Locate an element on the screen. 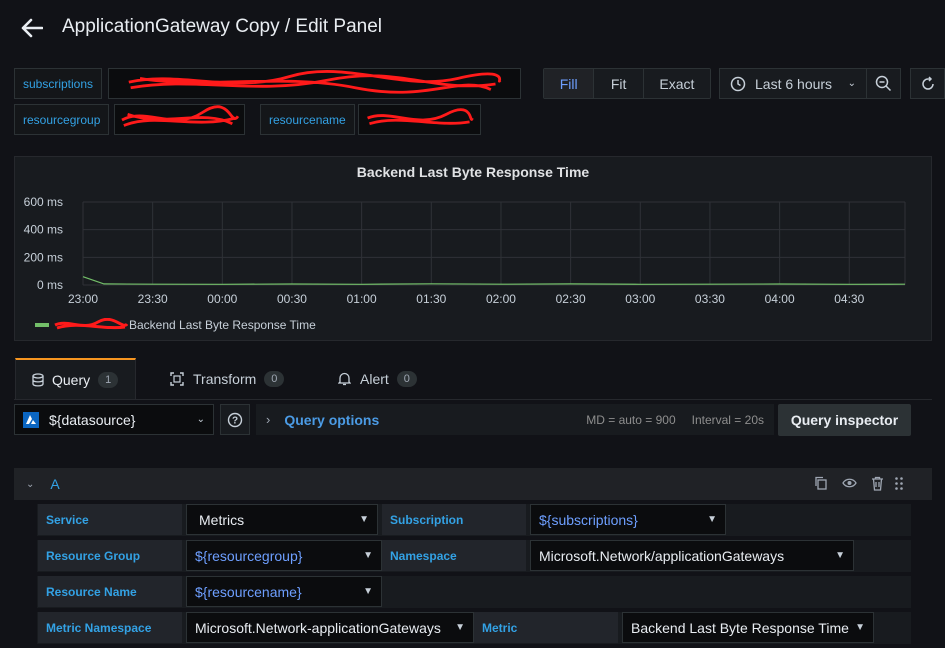  page-title: ApplicationGateway Copy / Edit Panel is located at coordinates (222, 26).